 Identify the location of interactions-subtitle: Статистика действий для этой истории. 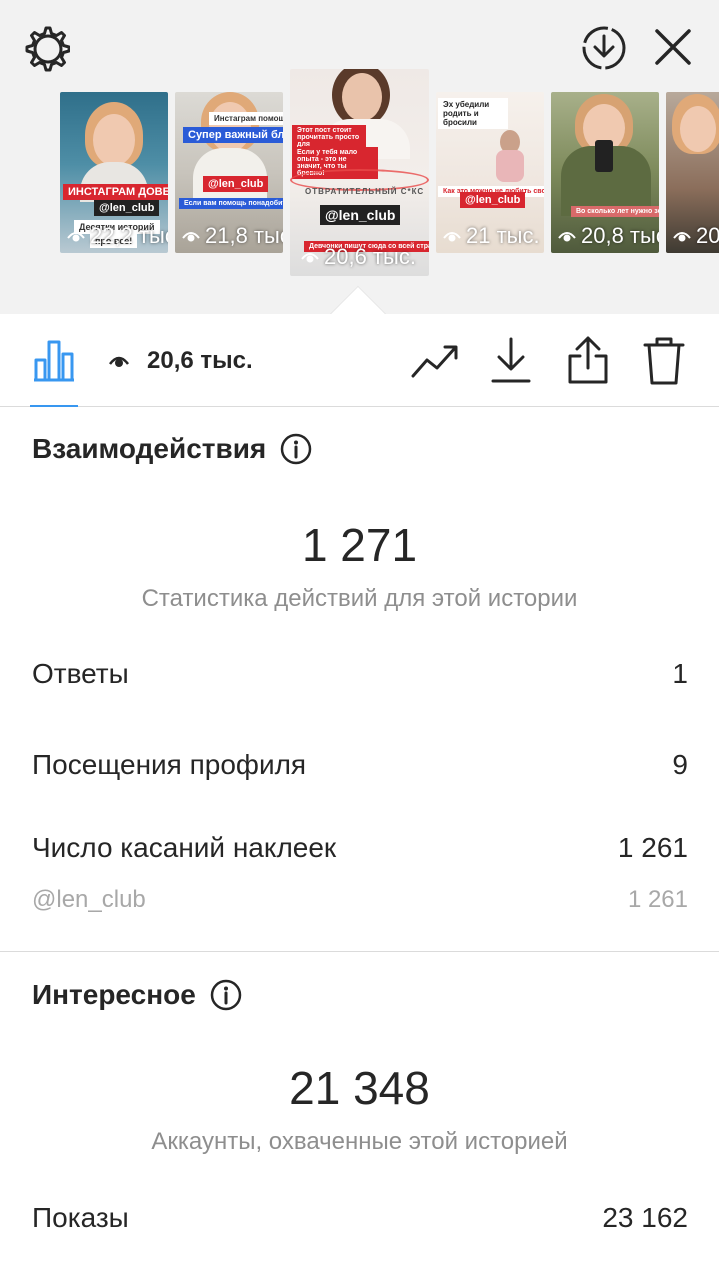
(359, 598).